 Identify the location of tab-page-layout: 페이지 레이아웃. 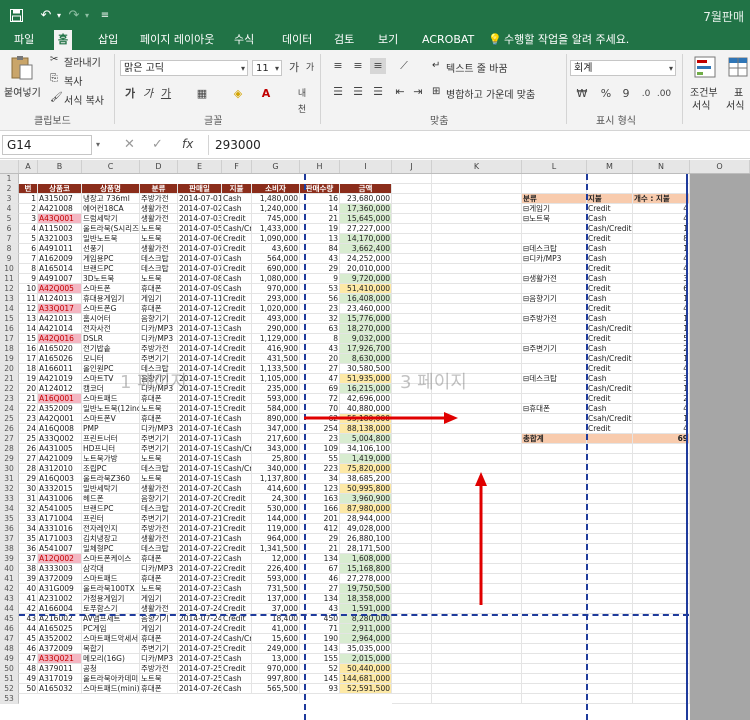
(177, 40).